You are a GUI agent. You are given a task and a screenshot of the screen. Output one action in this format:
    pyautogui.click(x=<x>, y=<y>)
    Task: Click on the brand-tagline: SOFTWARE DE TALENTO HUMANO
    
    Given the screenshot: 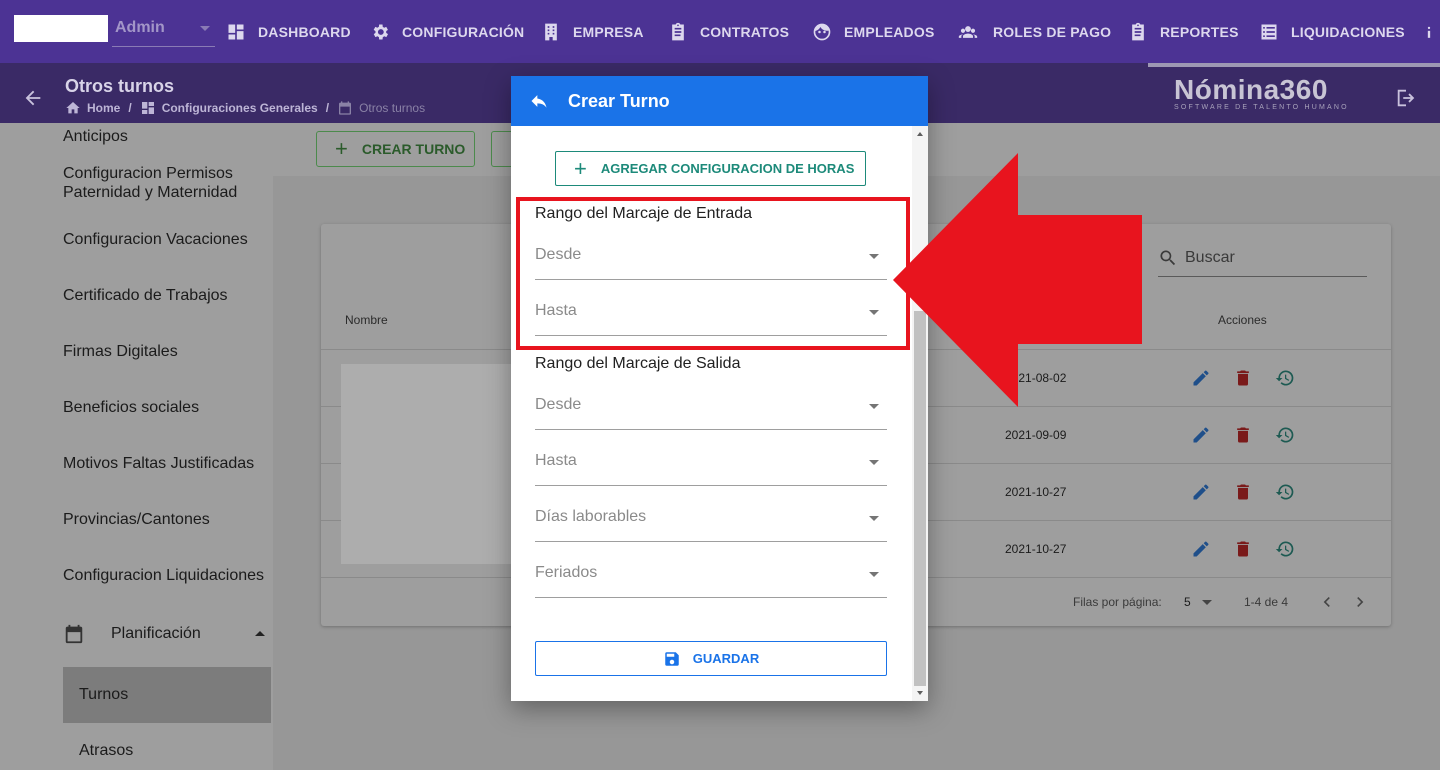 What is the action you would take?
    pyautogui.click(x=1261, y=107)
    